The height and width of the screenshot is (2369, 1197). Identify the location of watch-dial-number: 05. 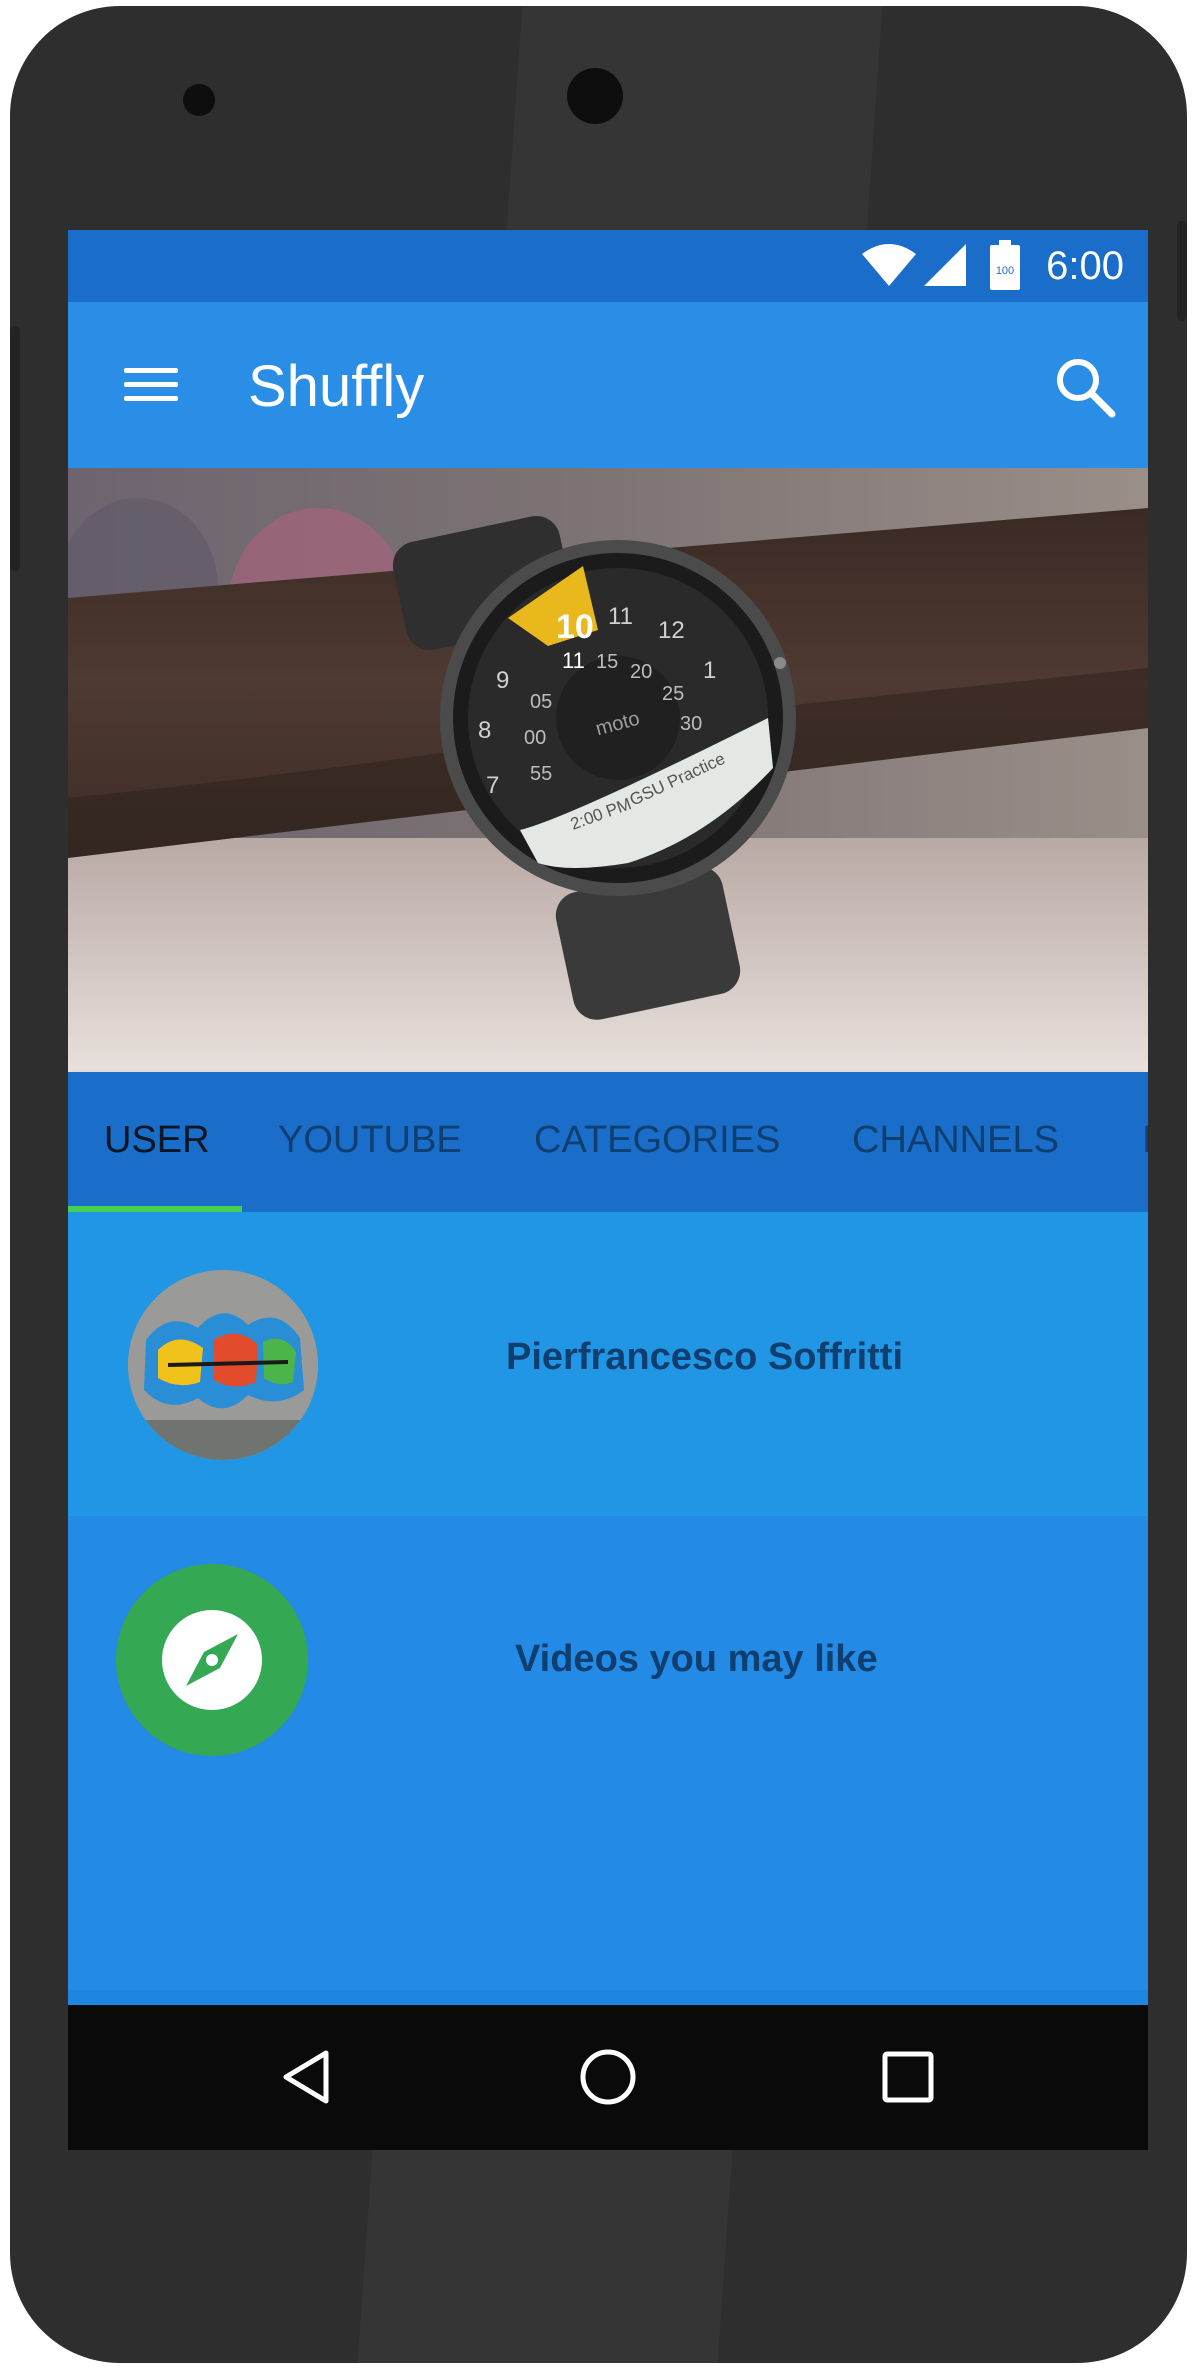
(541, 702).